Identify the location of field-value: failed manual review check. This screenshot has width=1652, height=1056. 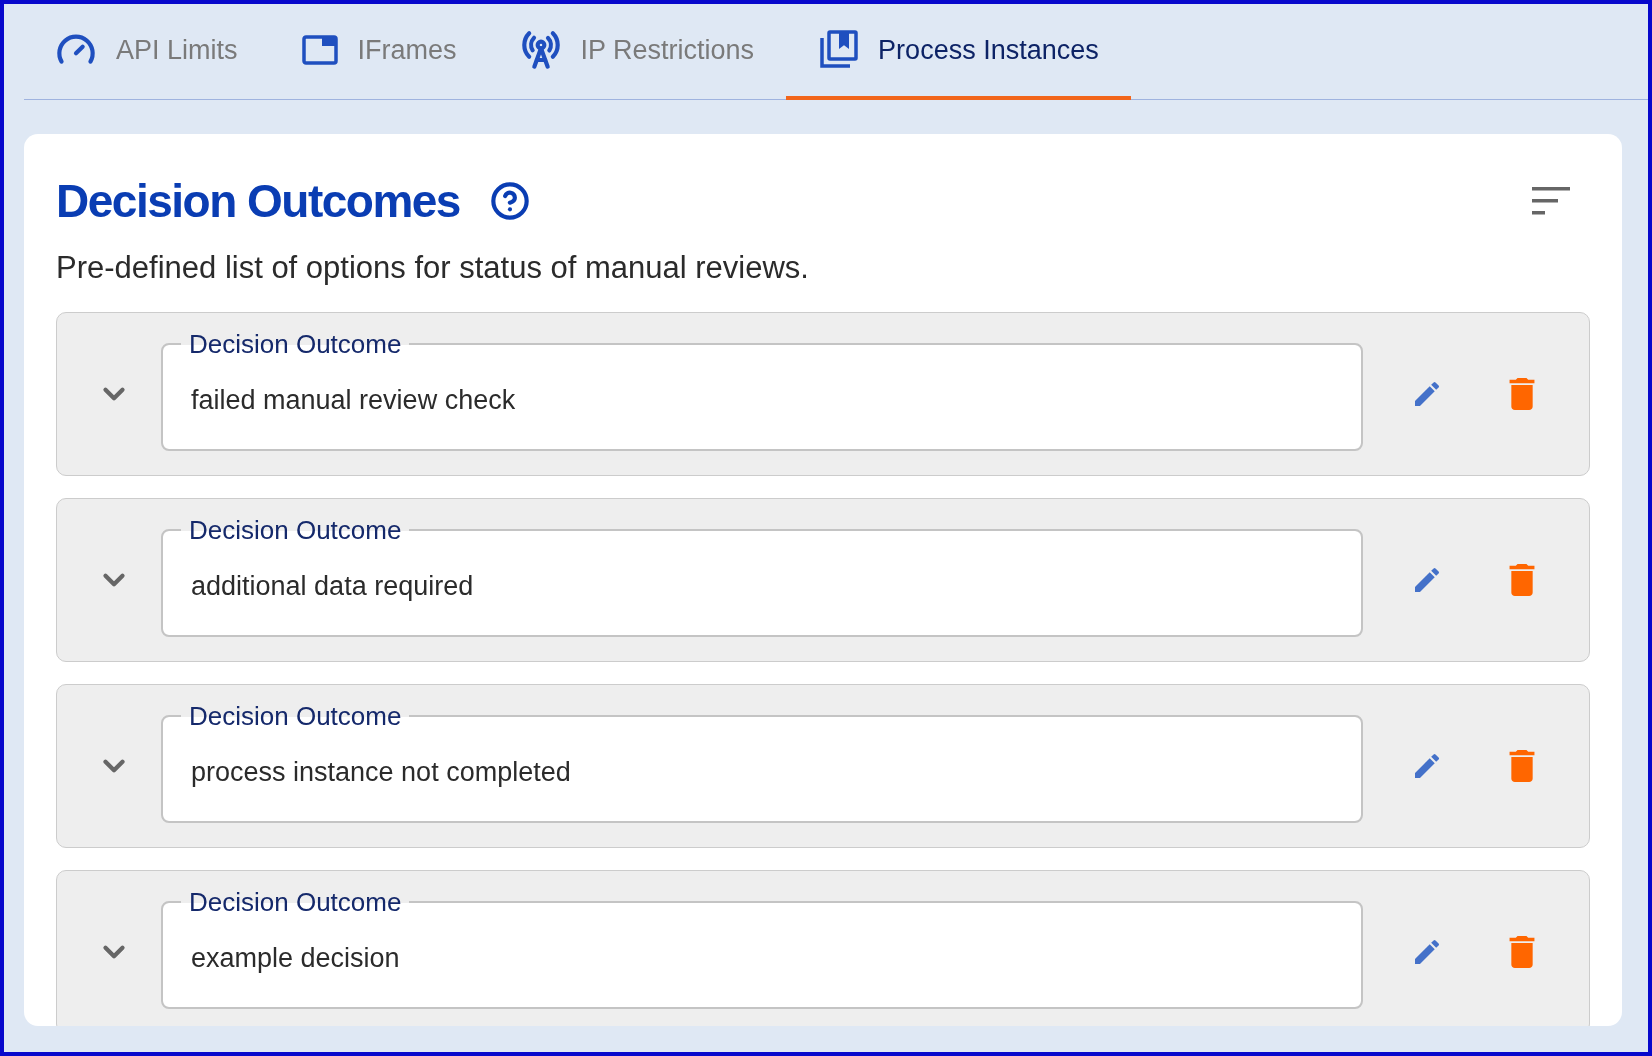
(762, 400).